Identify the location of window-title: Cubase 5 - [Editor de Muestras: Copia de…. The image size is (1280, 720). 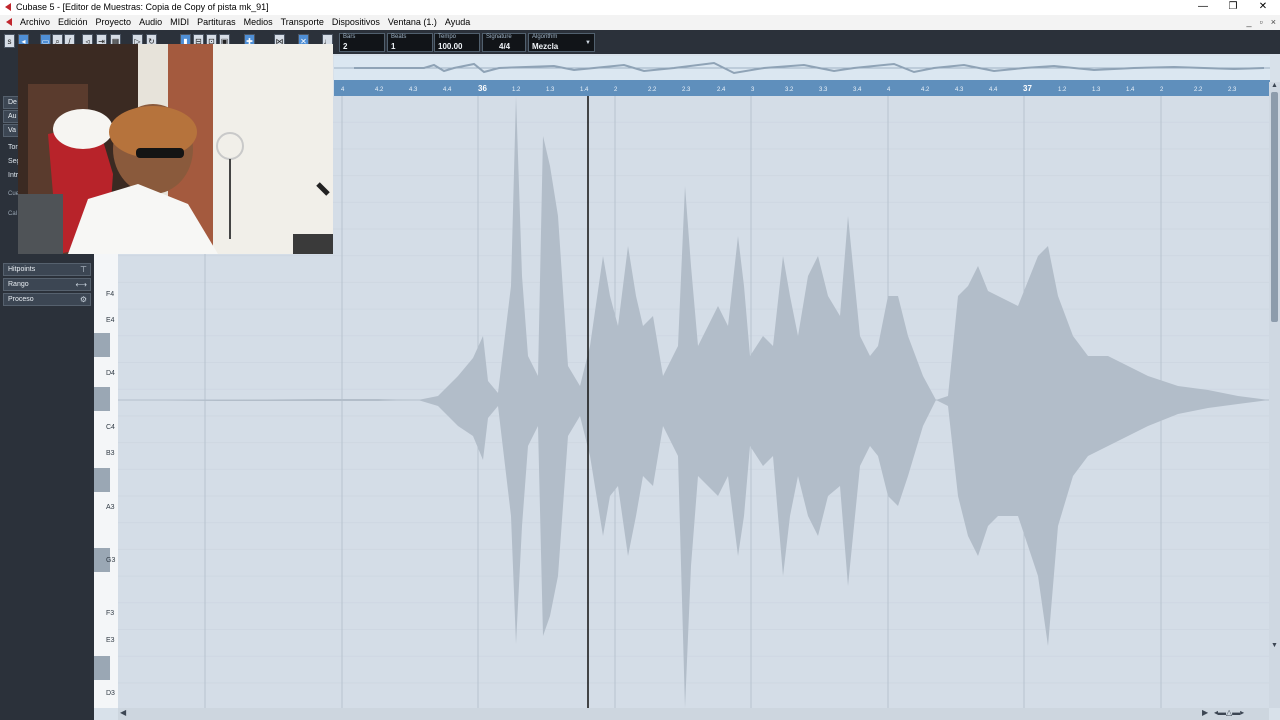
(142, 7).